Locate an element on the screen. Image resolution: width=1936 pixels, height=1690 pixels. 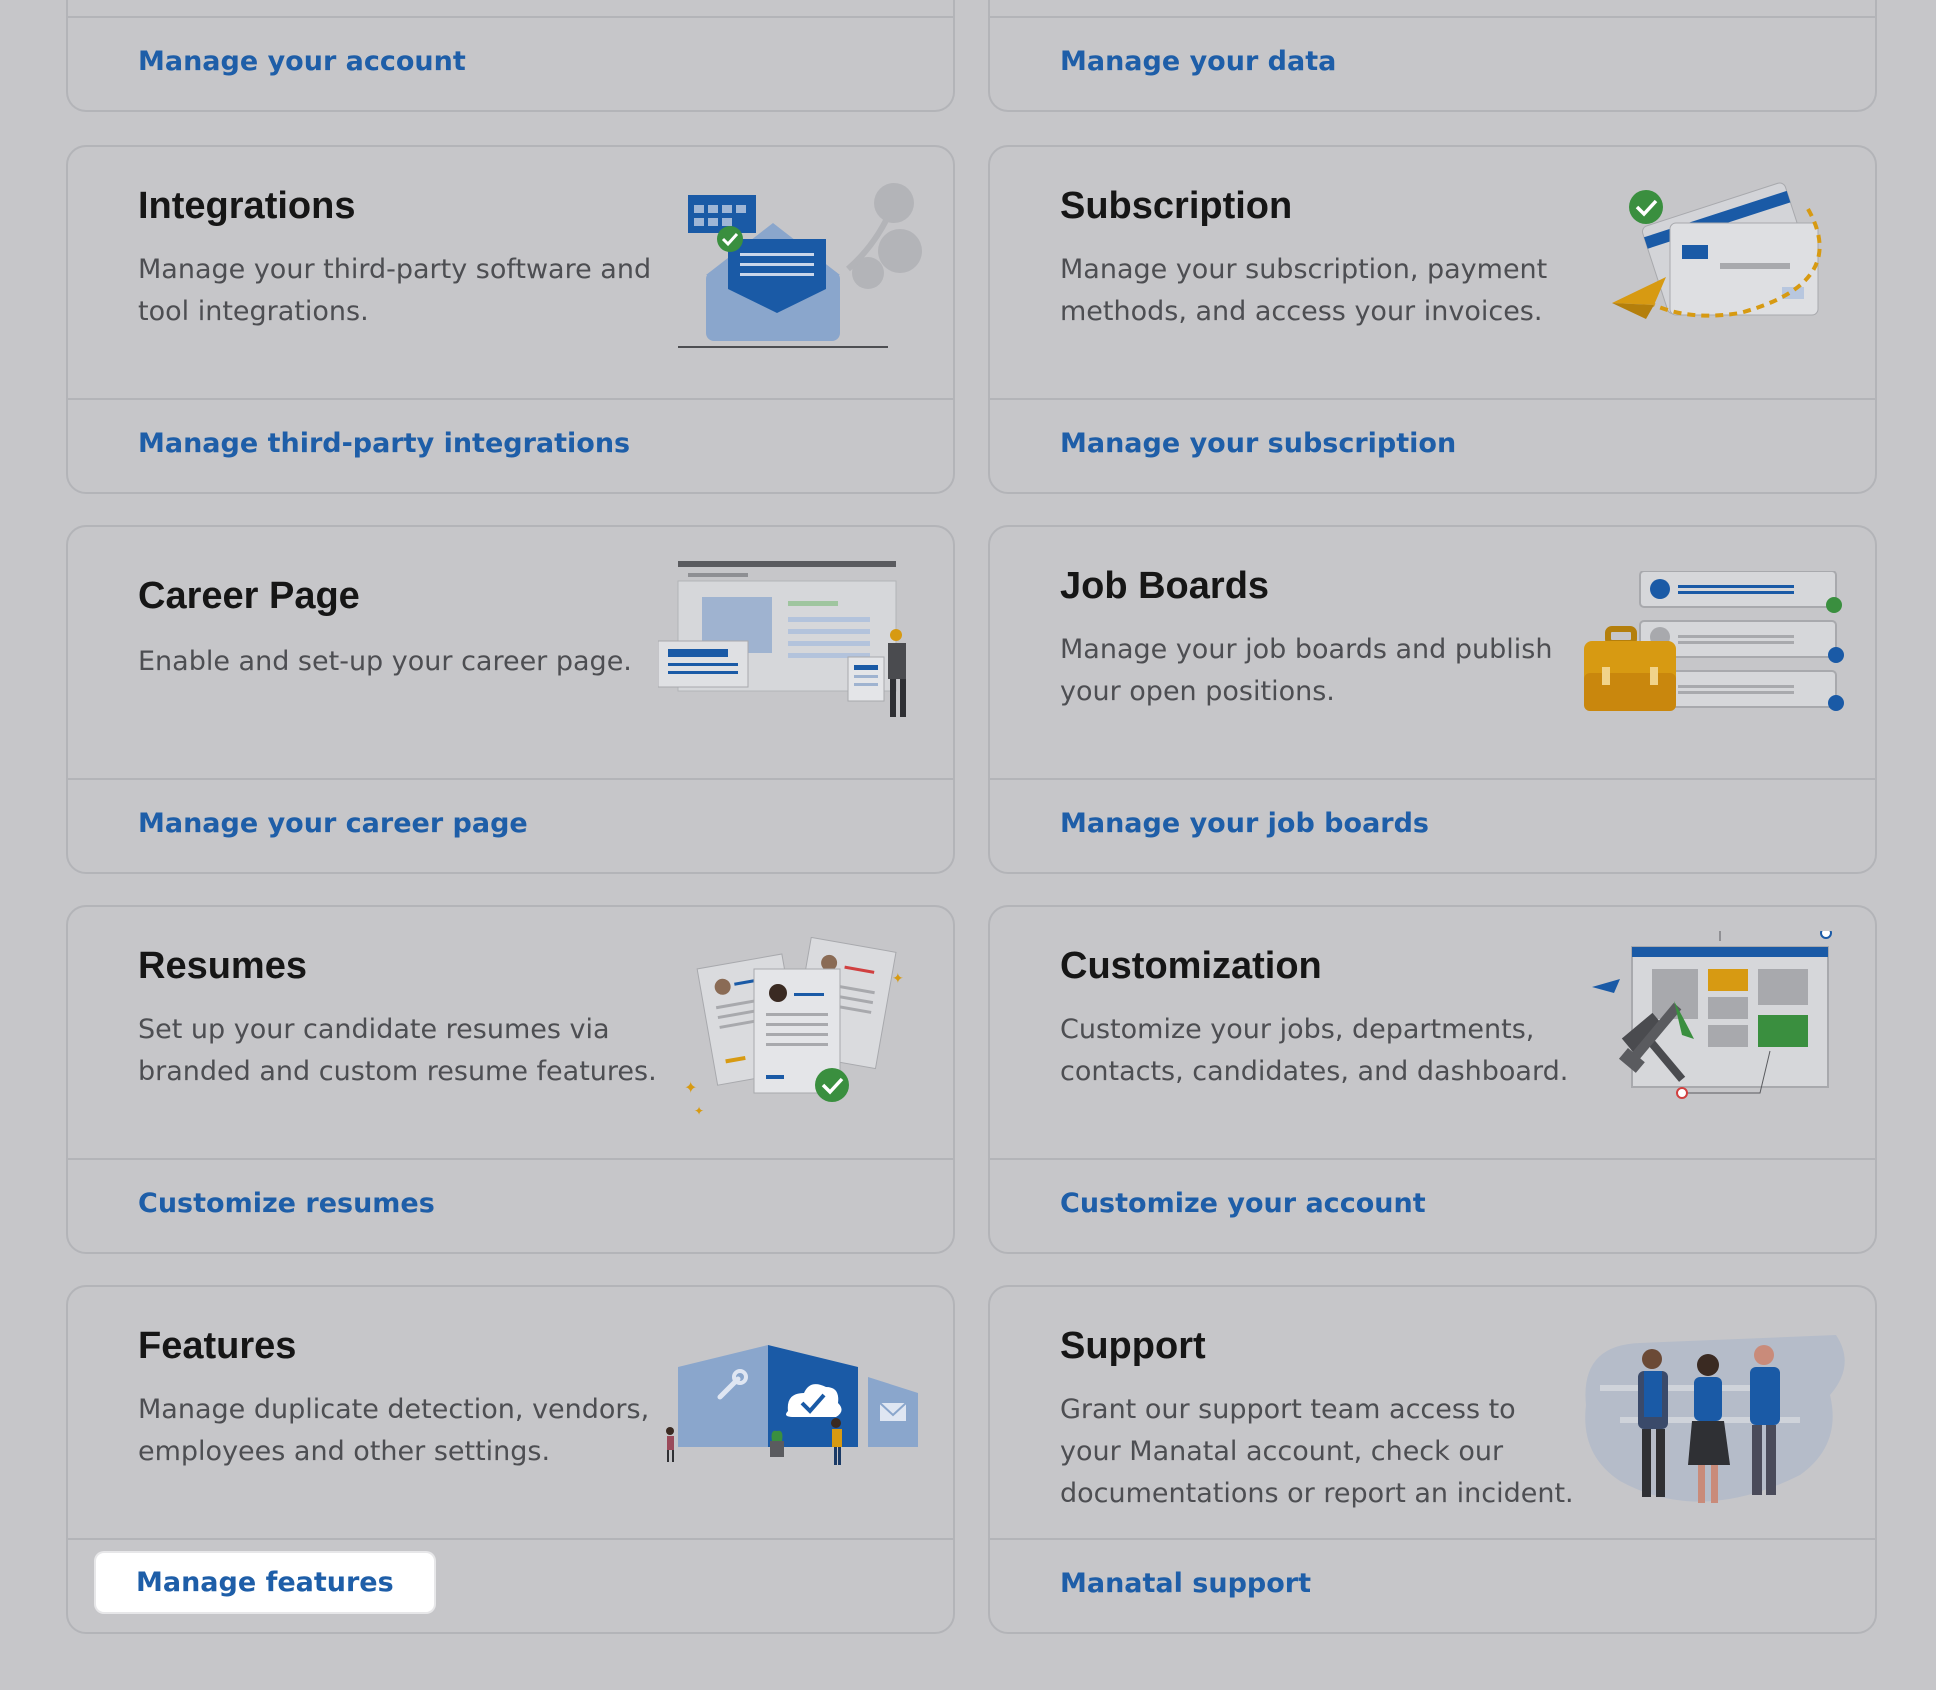
card-title: Features is located at coordinates (217, 1346).